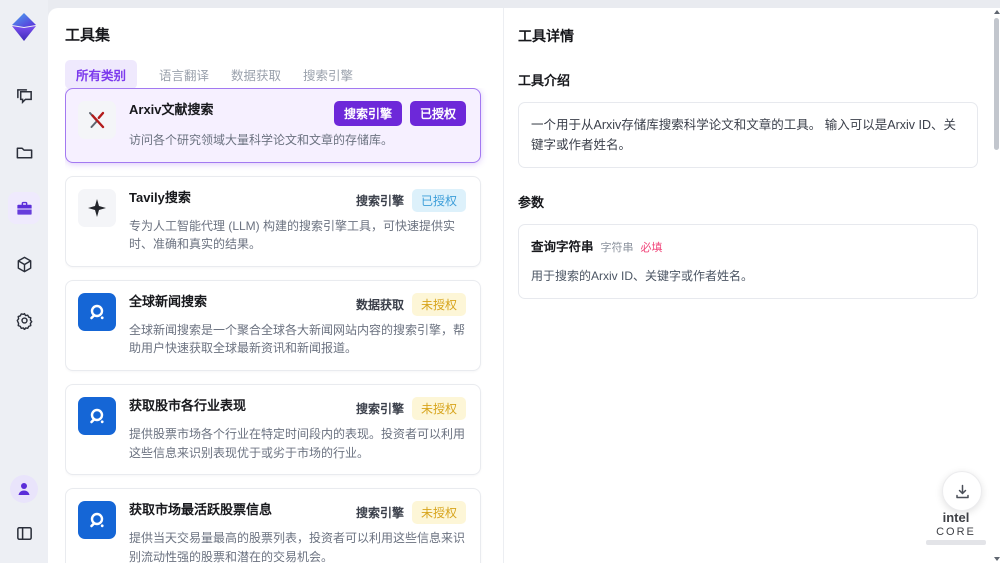 The width and height of the screenshot is (1000, 563). What do you see at coordinates (24, 281) in the screenshot?
I see `left-rail` at bounding box center [24, 281].